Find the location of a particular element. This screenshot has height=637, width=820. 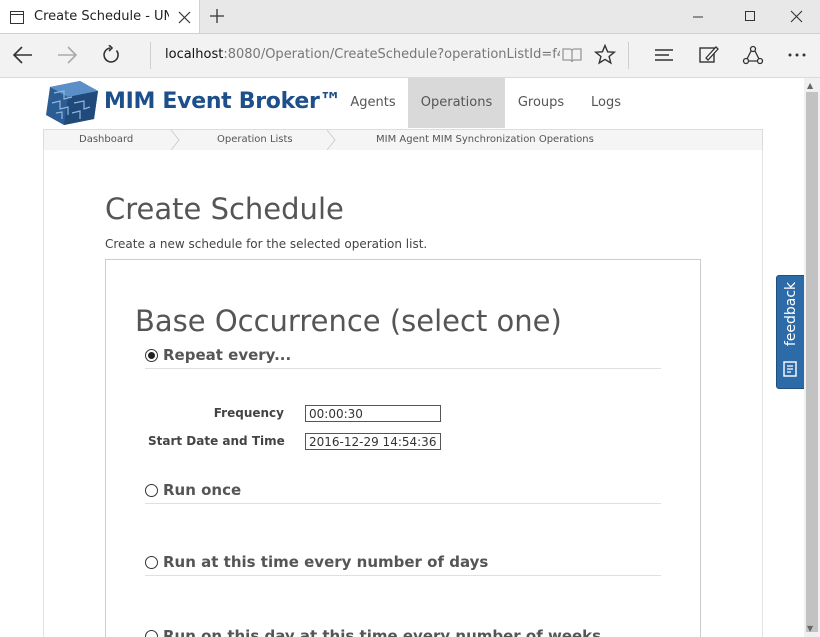

nav-groups: Groups is located at coordinates (541, 103).